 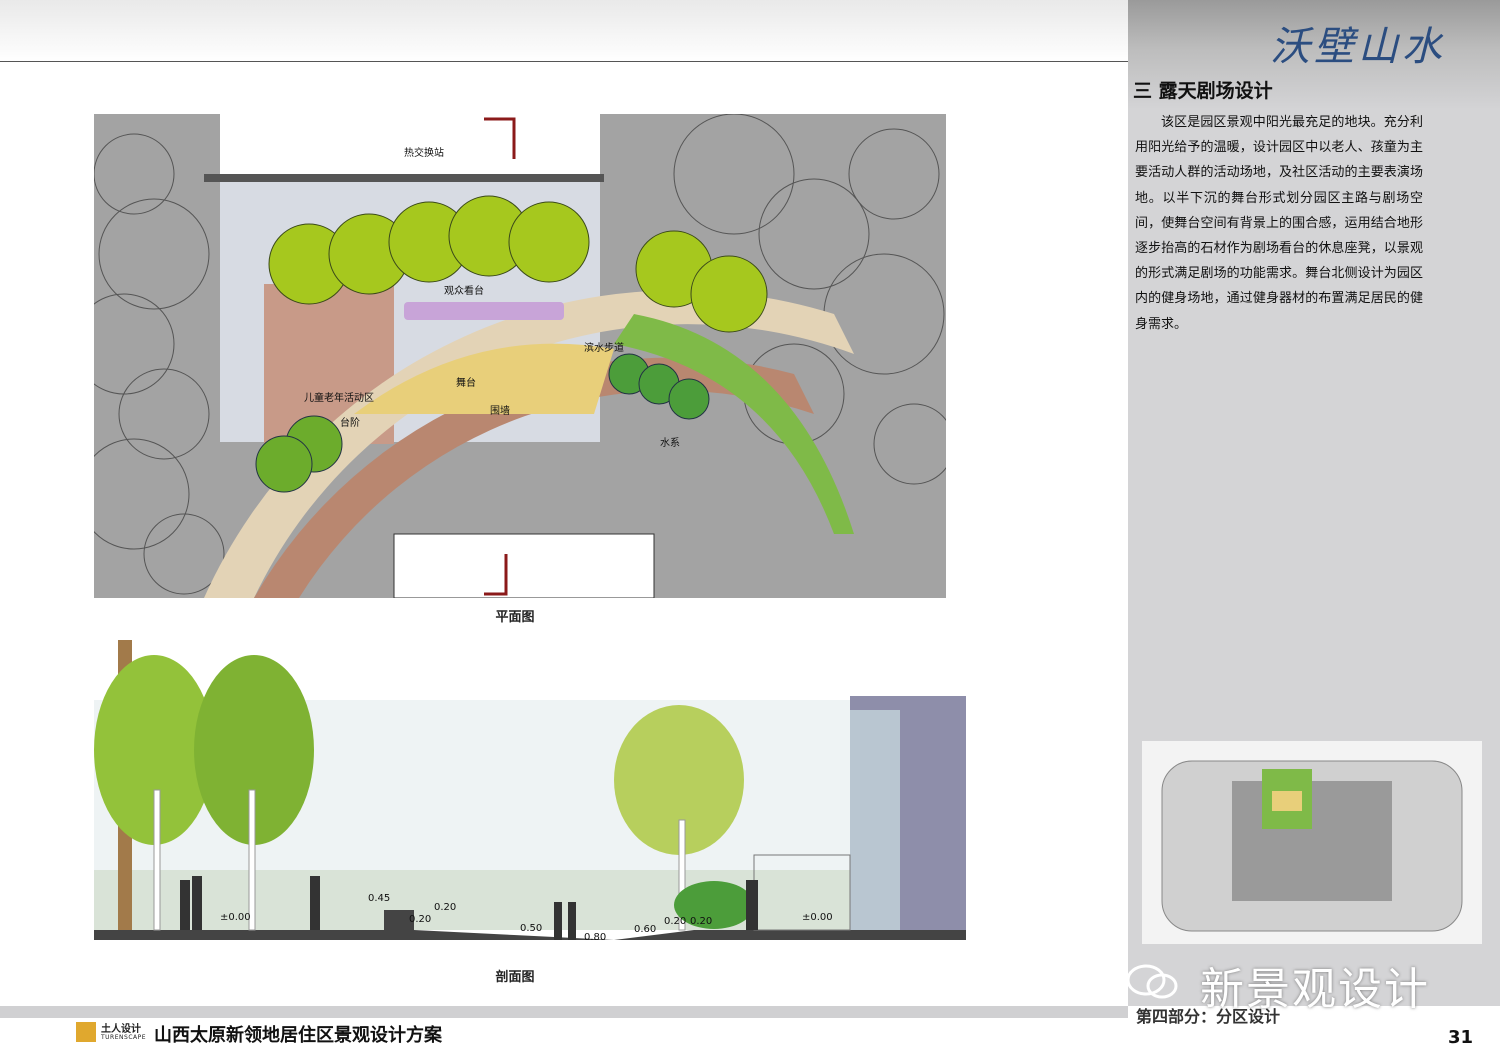 I want to click on label-heat-station: 热交换站, so click(x=424, y=153).